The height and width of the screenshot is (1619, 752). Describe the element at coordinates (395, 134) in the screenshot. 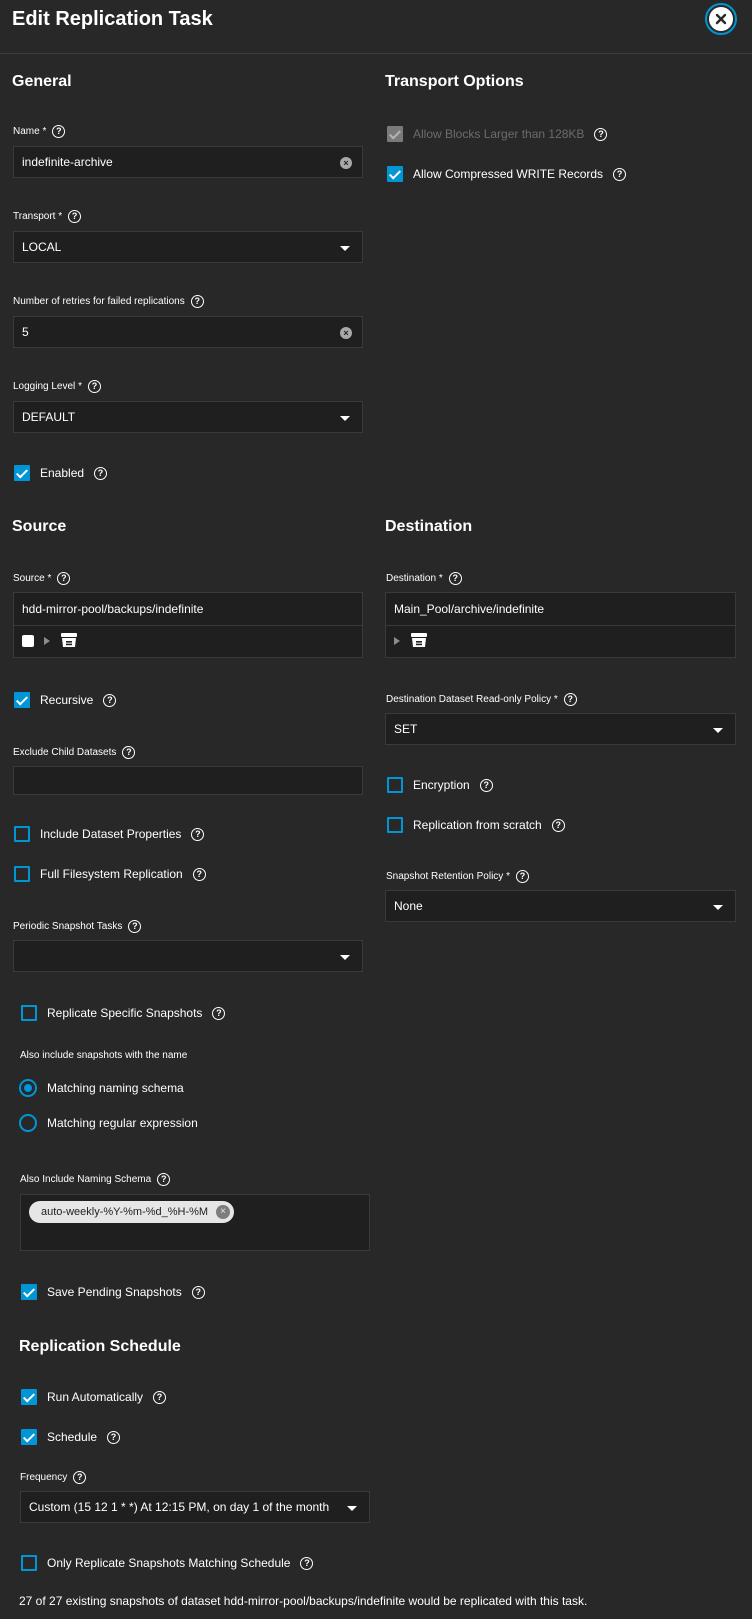

I see `large-blocks-checkbox` at that location.